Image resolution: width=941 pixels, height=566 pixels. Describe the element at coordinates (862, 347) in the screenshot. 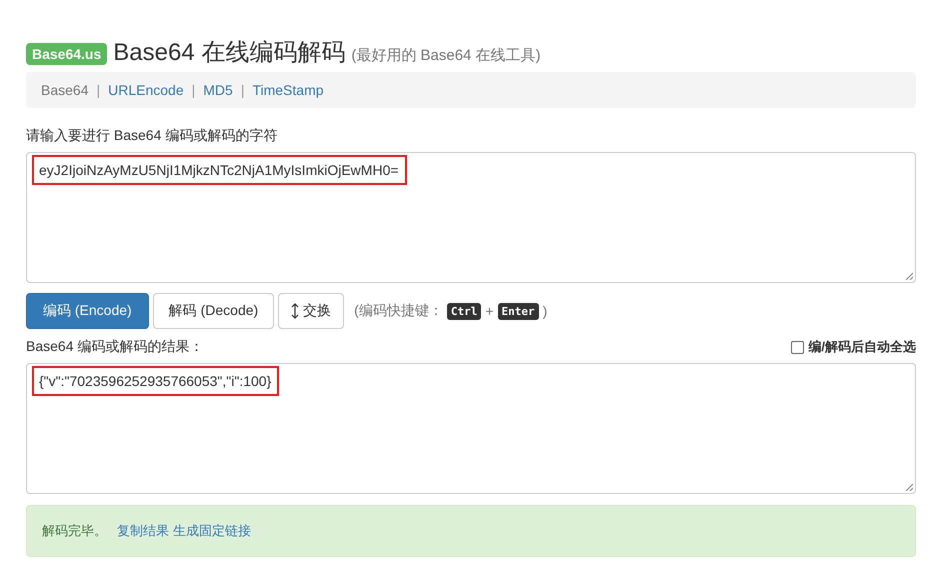

I see `checkbox-label: 编/解码后自动全选` at that location.